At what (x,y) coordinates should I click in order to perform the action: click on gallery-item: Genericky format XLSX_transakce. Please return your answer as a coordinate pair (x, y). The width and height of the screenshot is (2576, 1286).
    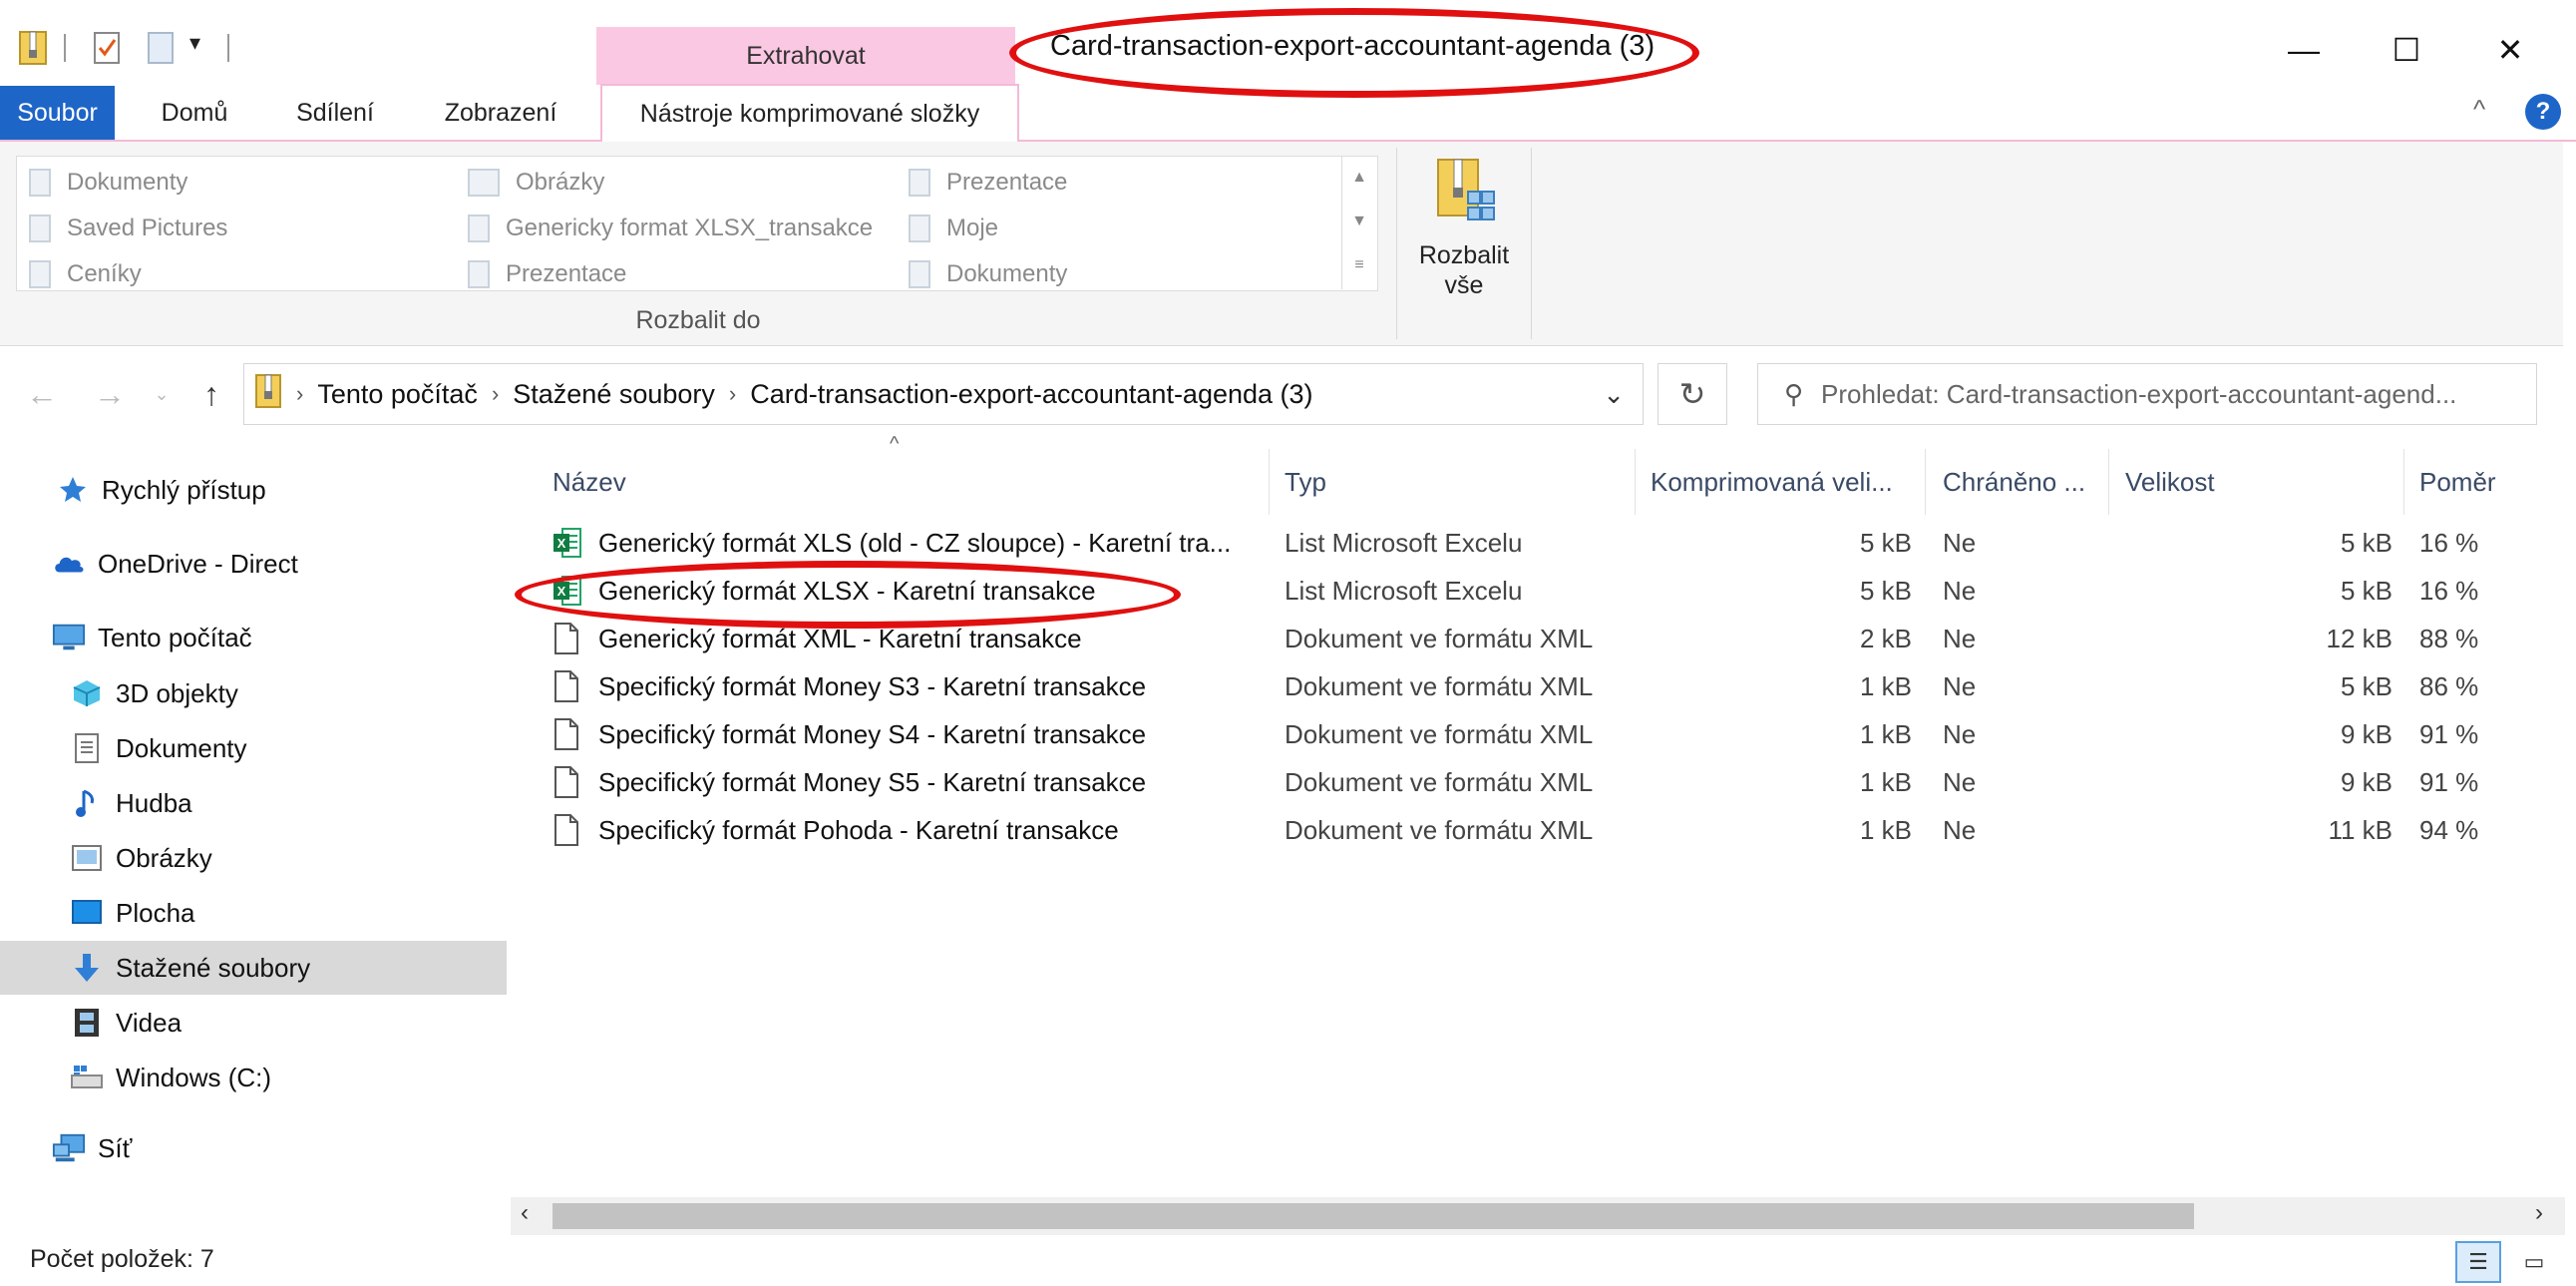
    Looking at the image, I should click on (670, 228).